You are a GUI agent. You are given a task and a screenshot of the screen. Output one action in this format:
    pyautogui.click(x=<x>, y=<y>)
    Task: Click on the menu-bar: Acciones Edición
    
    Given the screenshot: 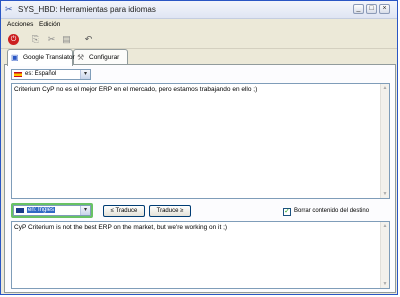 What is the action you would take?
    pyautogui.click(x=199, y=24)
    